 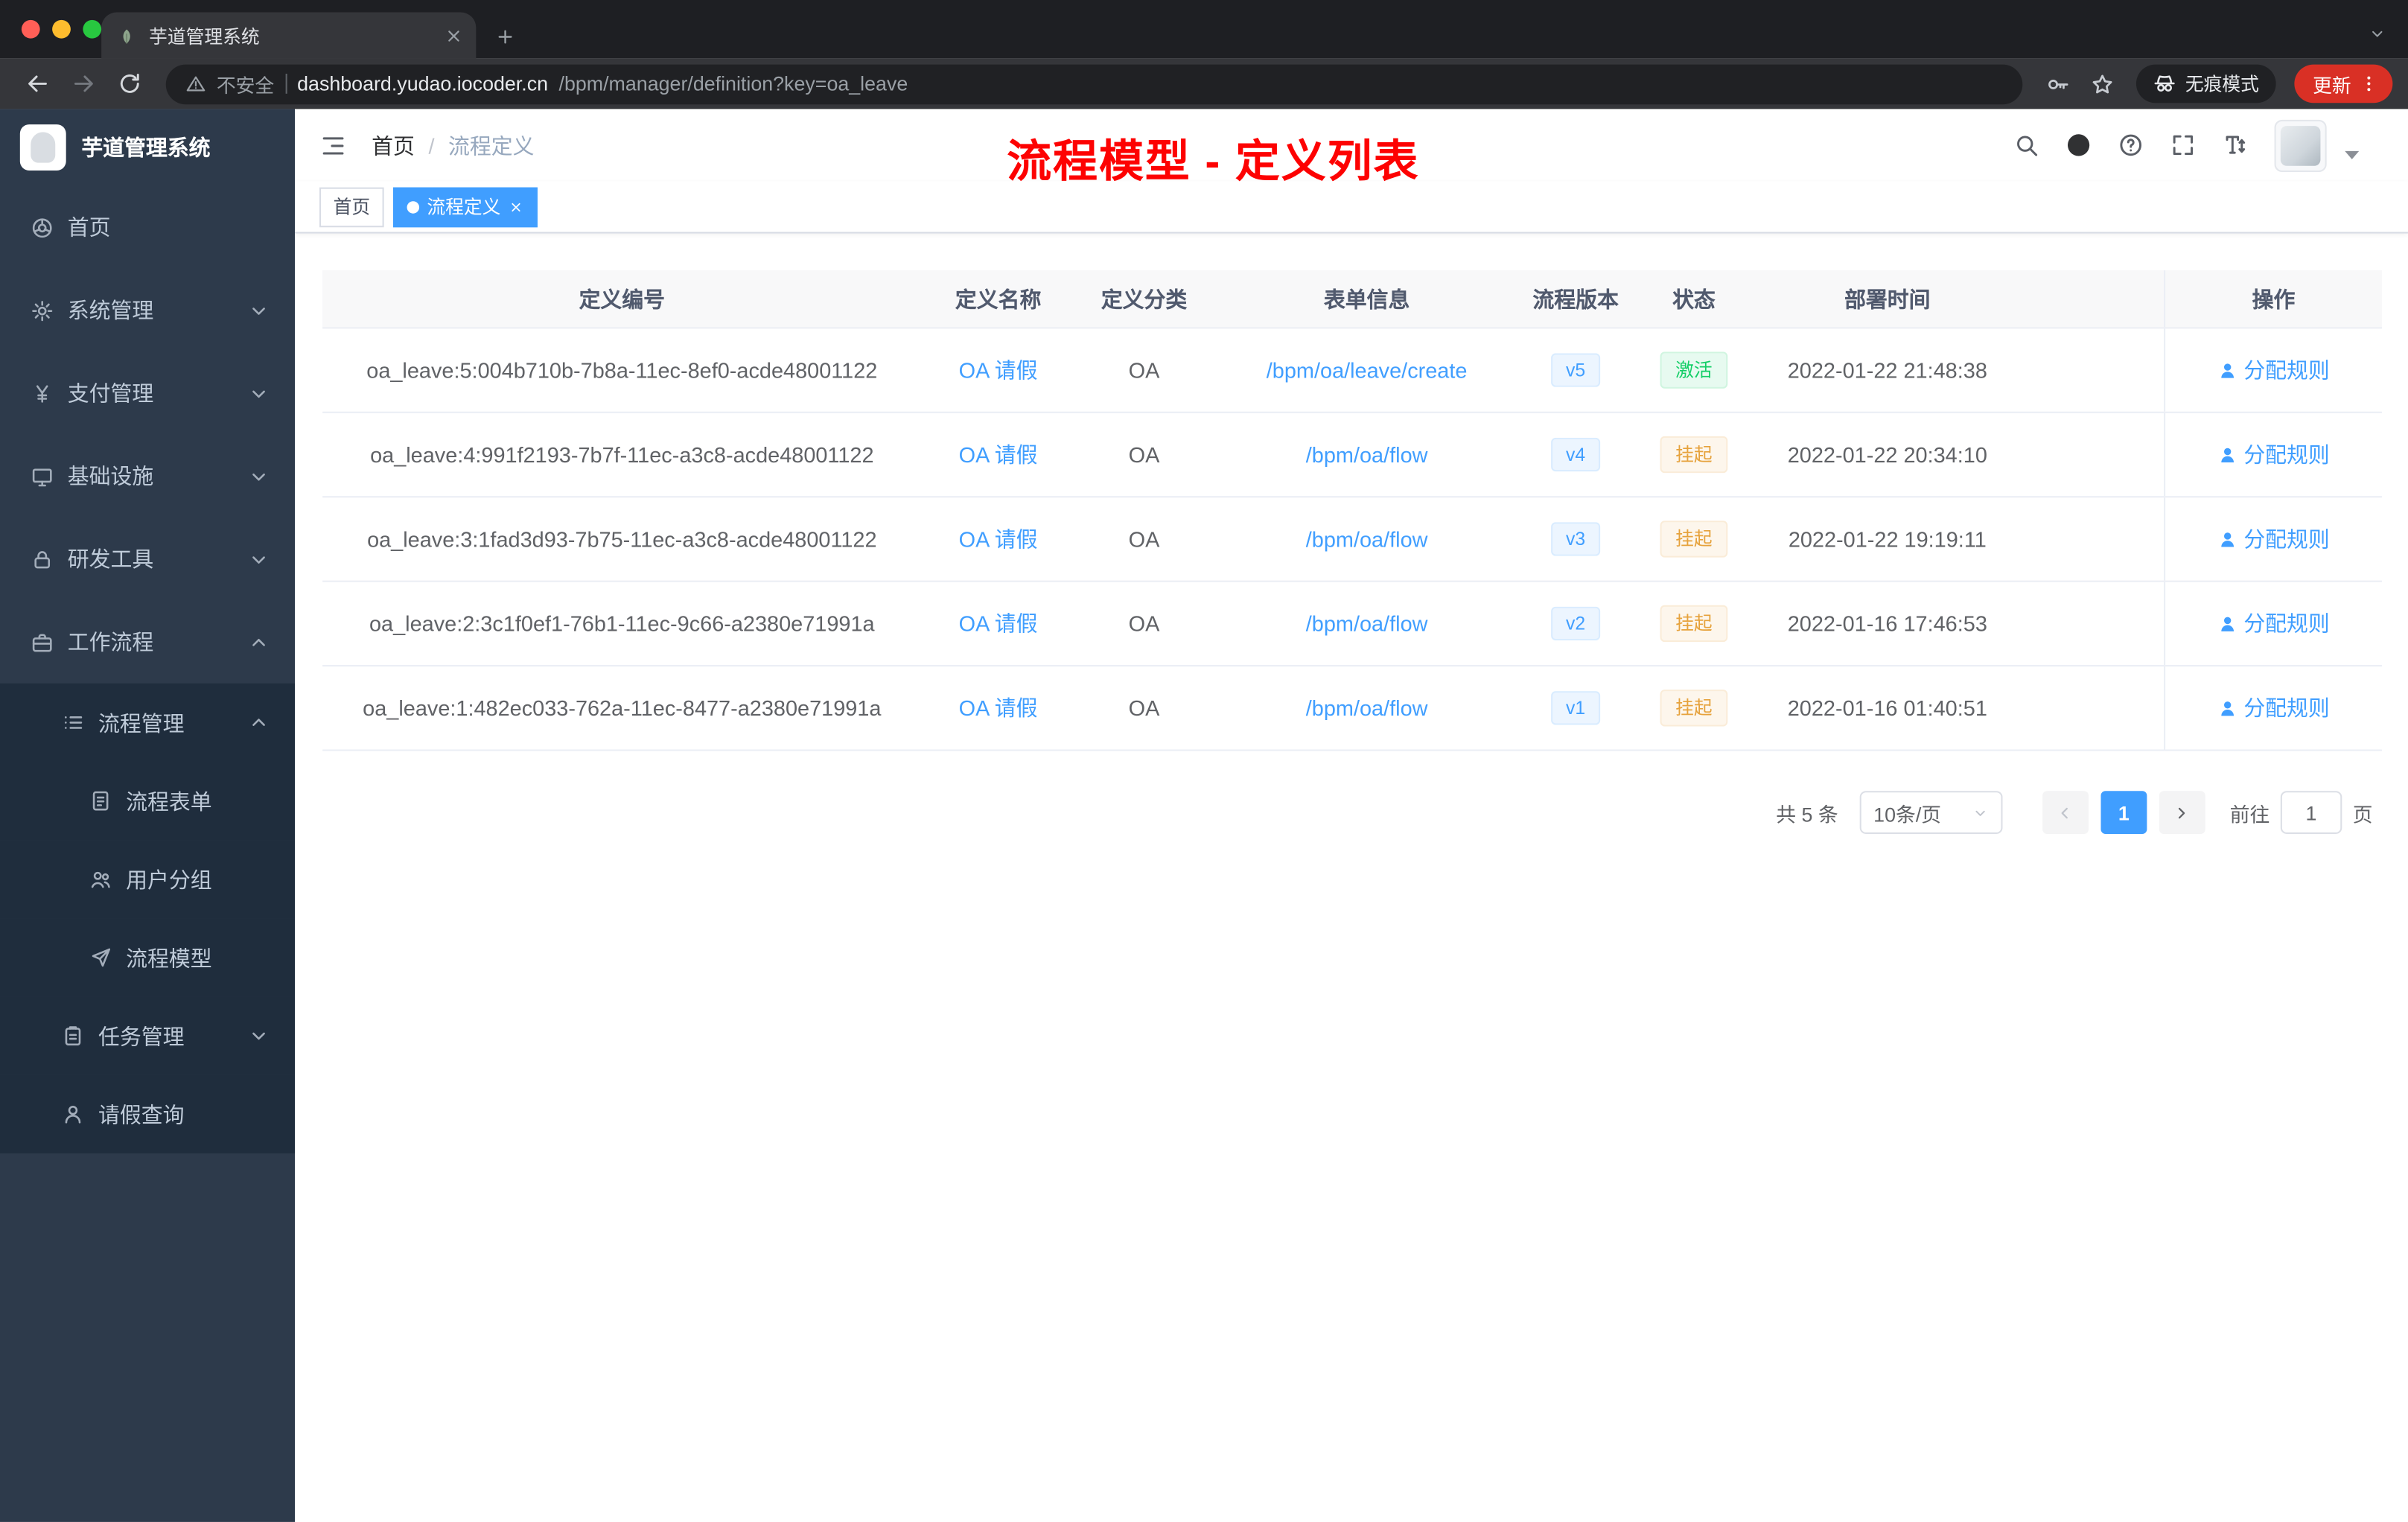 What do you see at coordinates (147, 392) in the screenshot?
I see `sidebar-item-payment-management: 支付管理` at bounding box center [147, 392].